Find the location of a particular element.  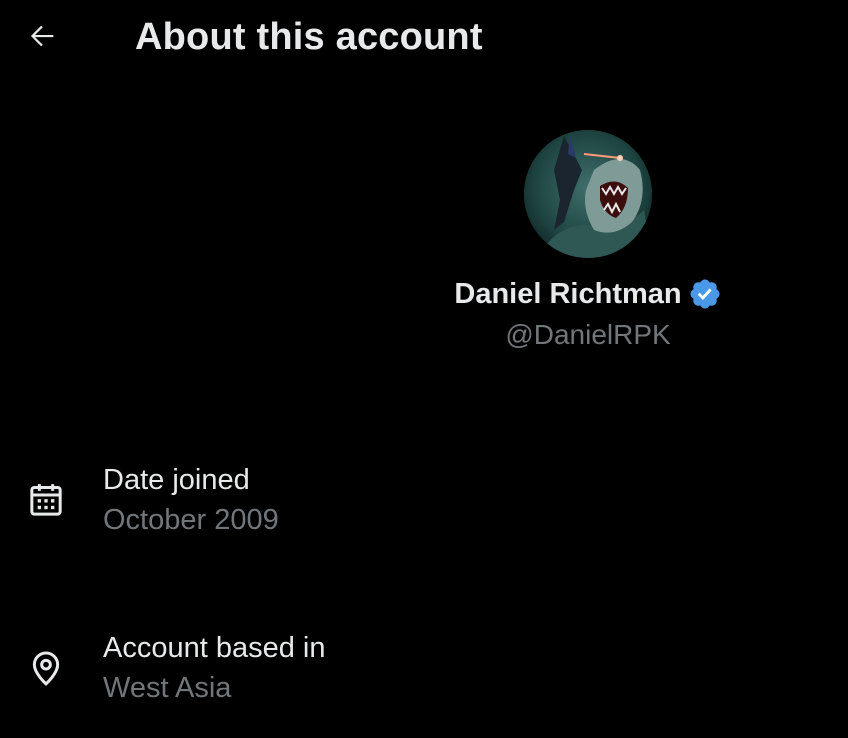

arrow-left-icon is located at coordinates (42, 38).